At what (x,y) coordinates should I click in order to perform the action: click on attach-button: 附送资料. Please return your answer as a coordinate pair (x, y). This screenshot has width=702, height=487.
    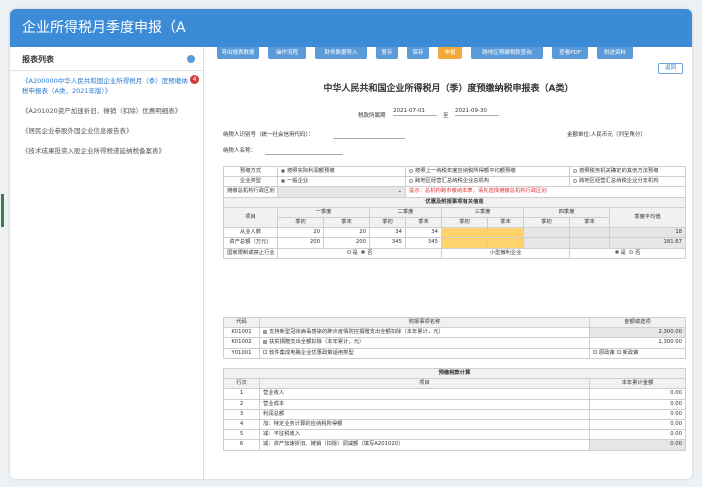
    Looking at the image, I should click on (615, 53).